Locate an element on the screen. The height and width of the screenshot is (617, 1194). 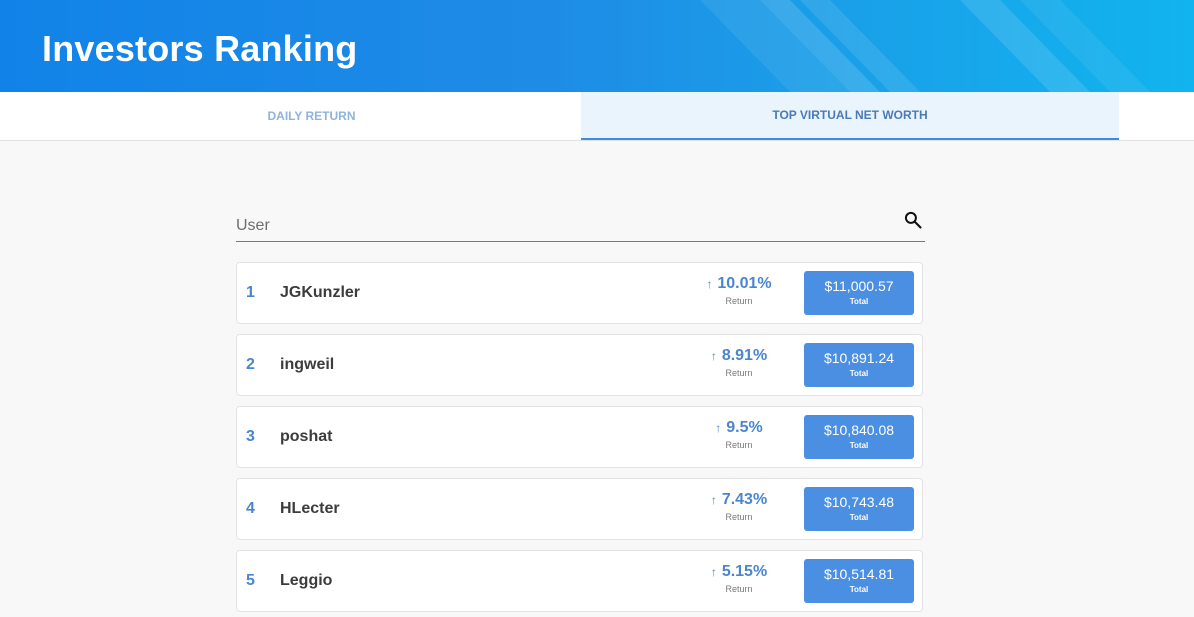
return-block: ↑ 8.91% Return is located at coordinates (739, 362).